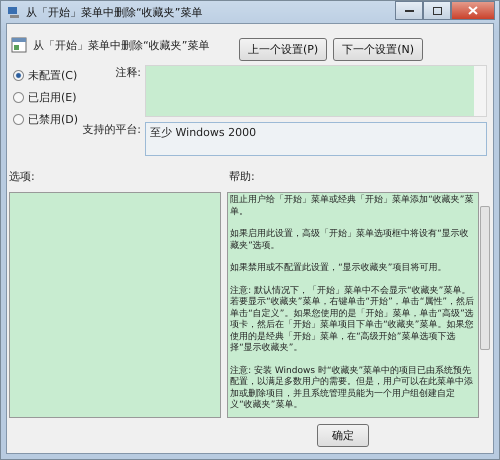  I want to click on help-paragraph: 阻止用户给「开始」菜单或经典「开始」菜单添加“收藏夹”菜单。, so click(352, 206).